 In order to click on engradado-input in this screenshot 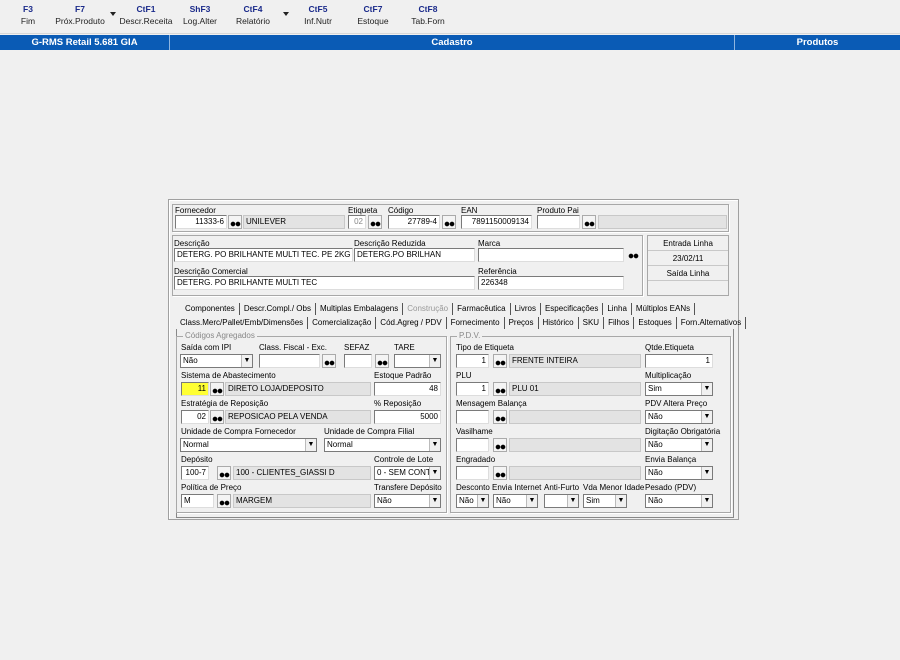, I will do `click(472, 473)`.